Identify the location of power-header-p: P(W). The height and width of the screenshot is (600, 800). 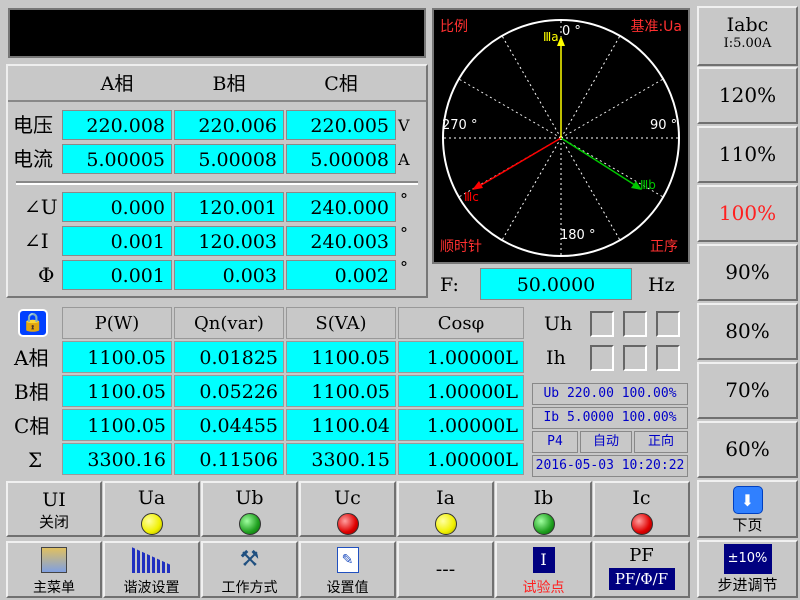
(117, 323).